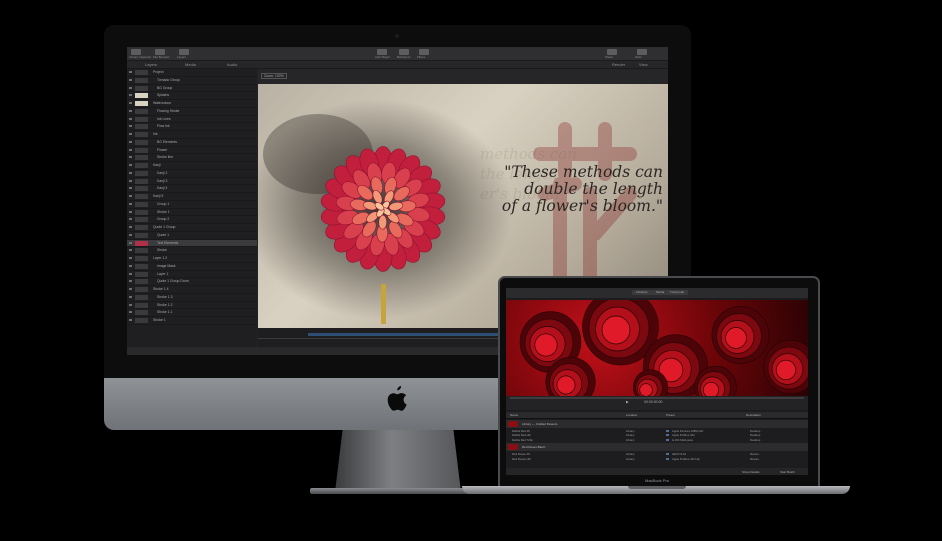  What do you see at coordinates (182, 57) in the screenshot?
I see `toolbar-label: Layers` at bounding box center [182, 57].